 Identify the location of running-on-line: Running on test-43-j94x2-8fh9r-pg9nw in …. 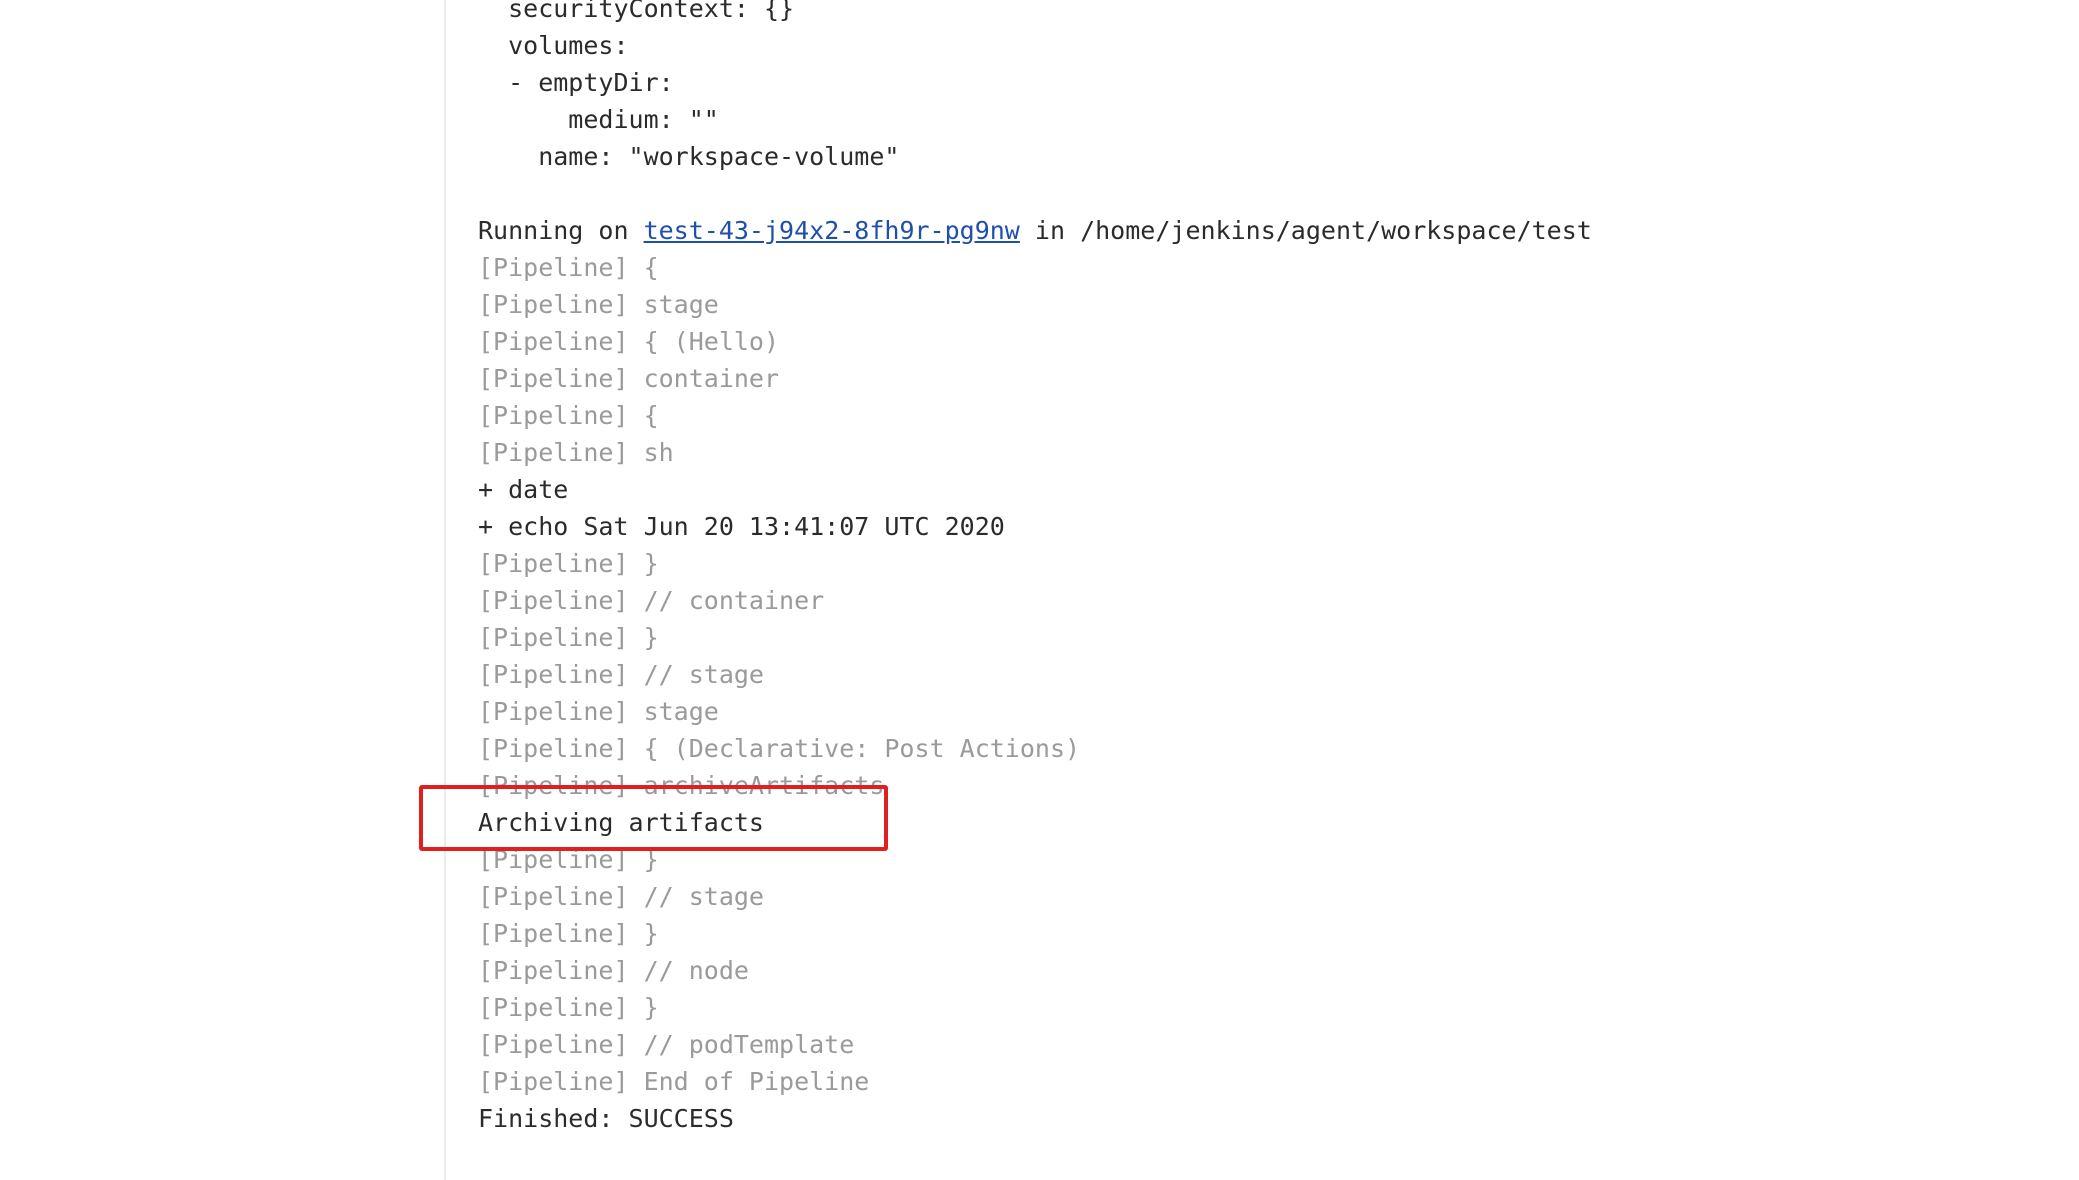
(1035, 230).